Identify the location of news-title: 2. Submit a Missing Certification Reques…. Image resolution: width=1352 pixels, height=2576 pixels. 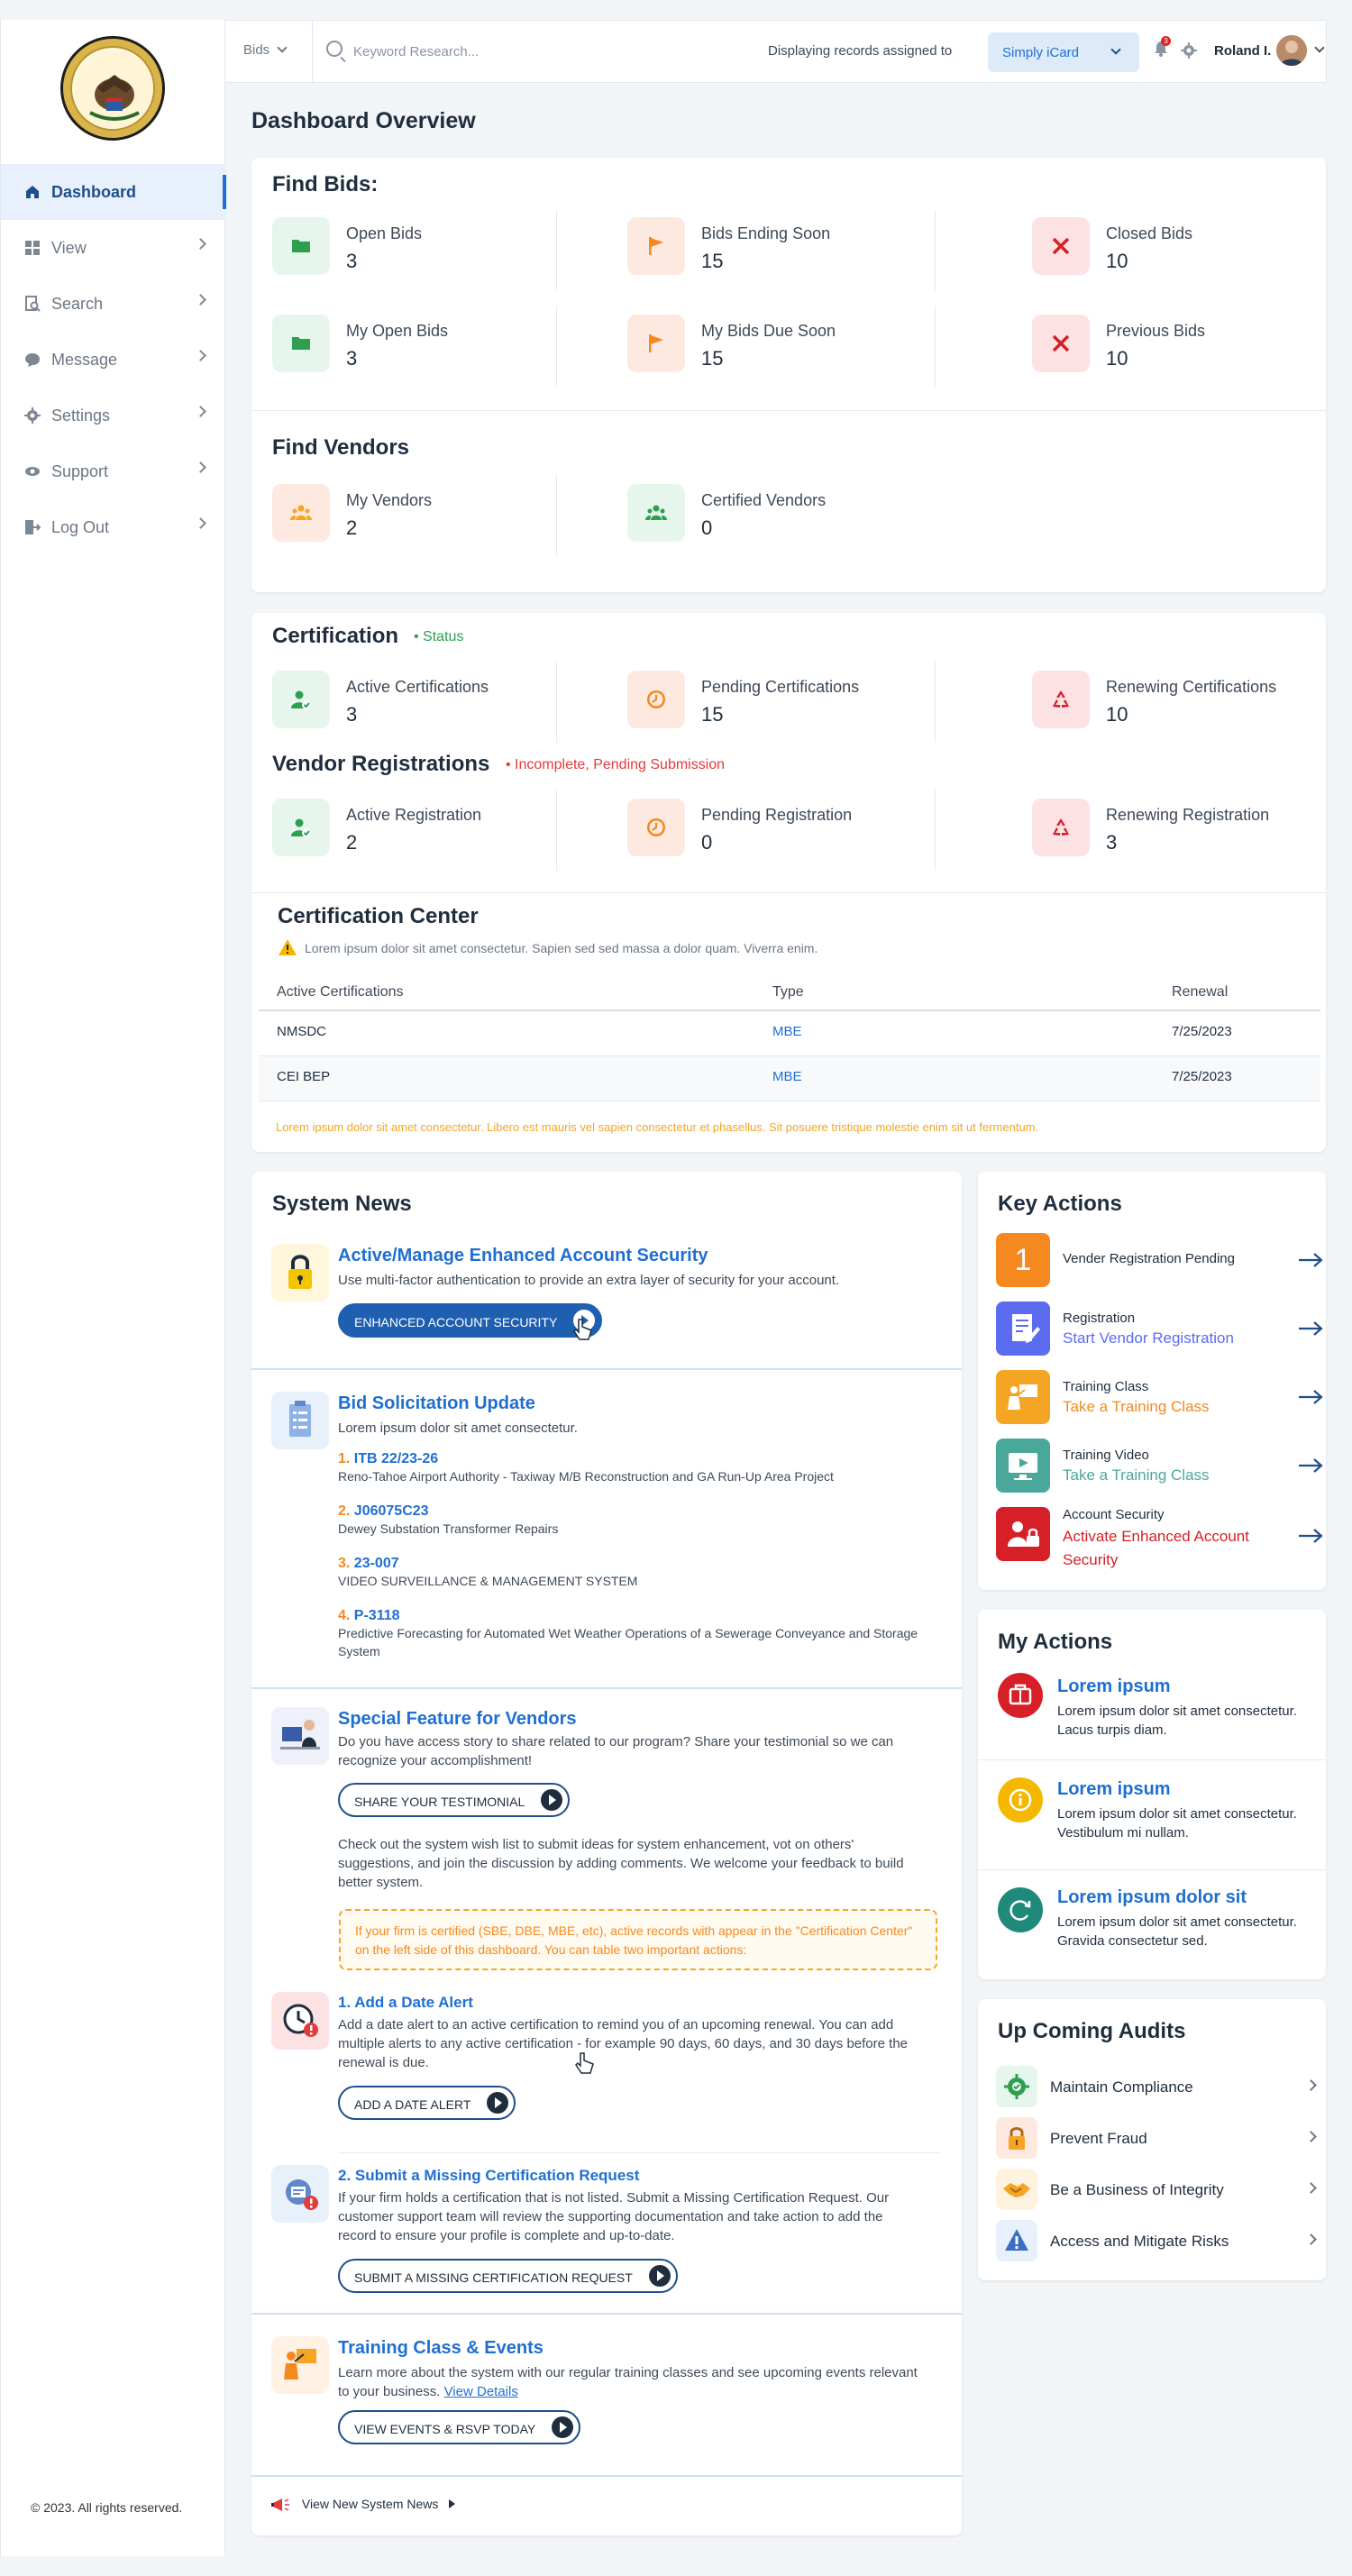
(488, 2176).